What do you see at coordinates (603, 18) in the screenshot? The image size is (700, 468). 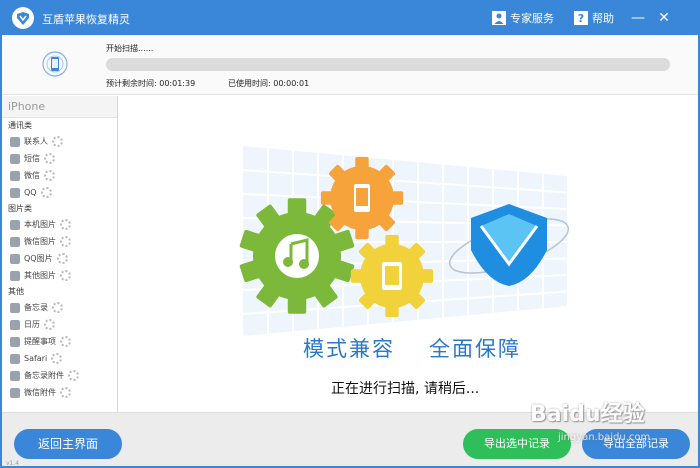 I see `help-label: 帮助` at bounding box center [603, 18].